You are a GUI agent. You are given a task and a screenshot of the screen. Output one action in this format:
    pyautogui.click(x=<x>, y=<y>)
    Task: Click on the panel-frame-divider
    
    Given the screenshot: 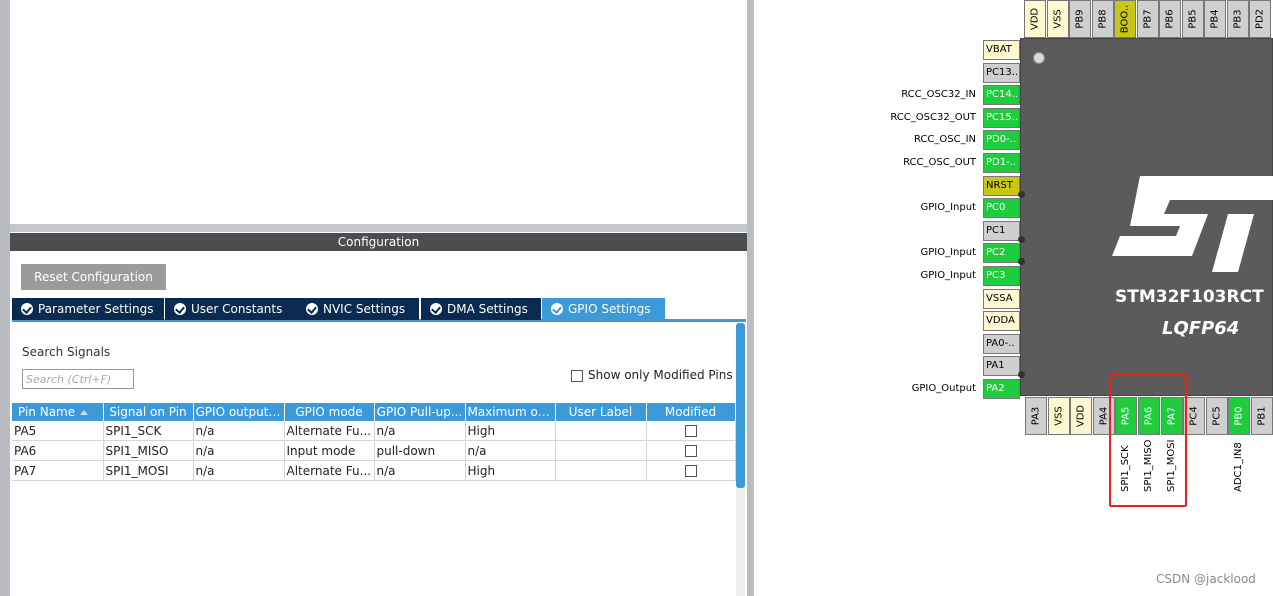 What is the action you would take?
    pyautogui.click(x=378, y=228)
    